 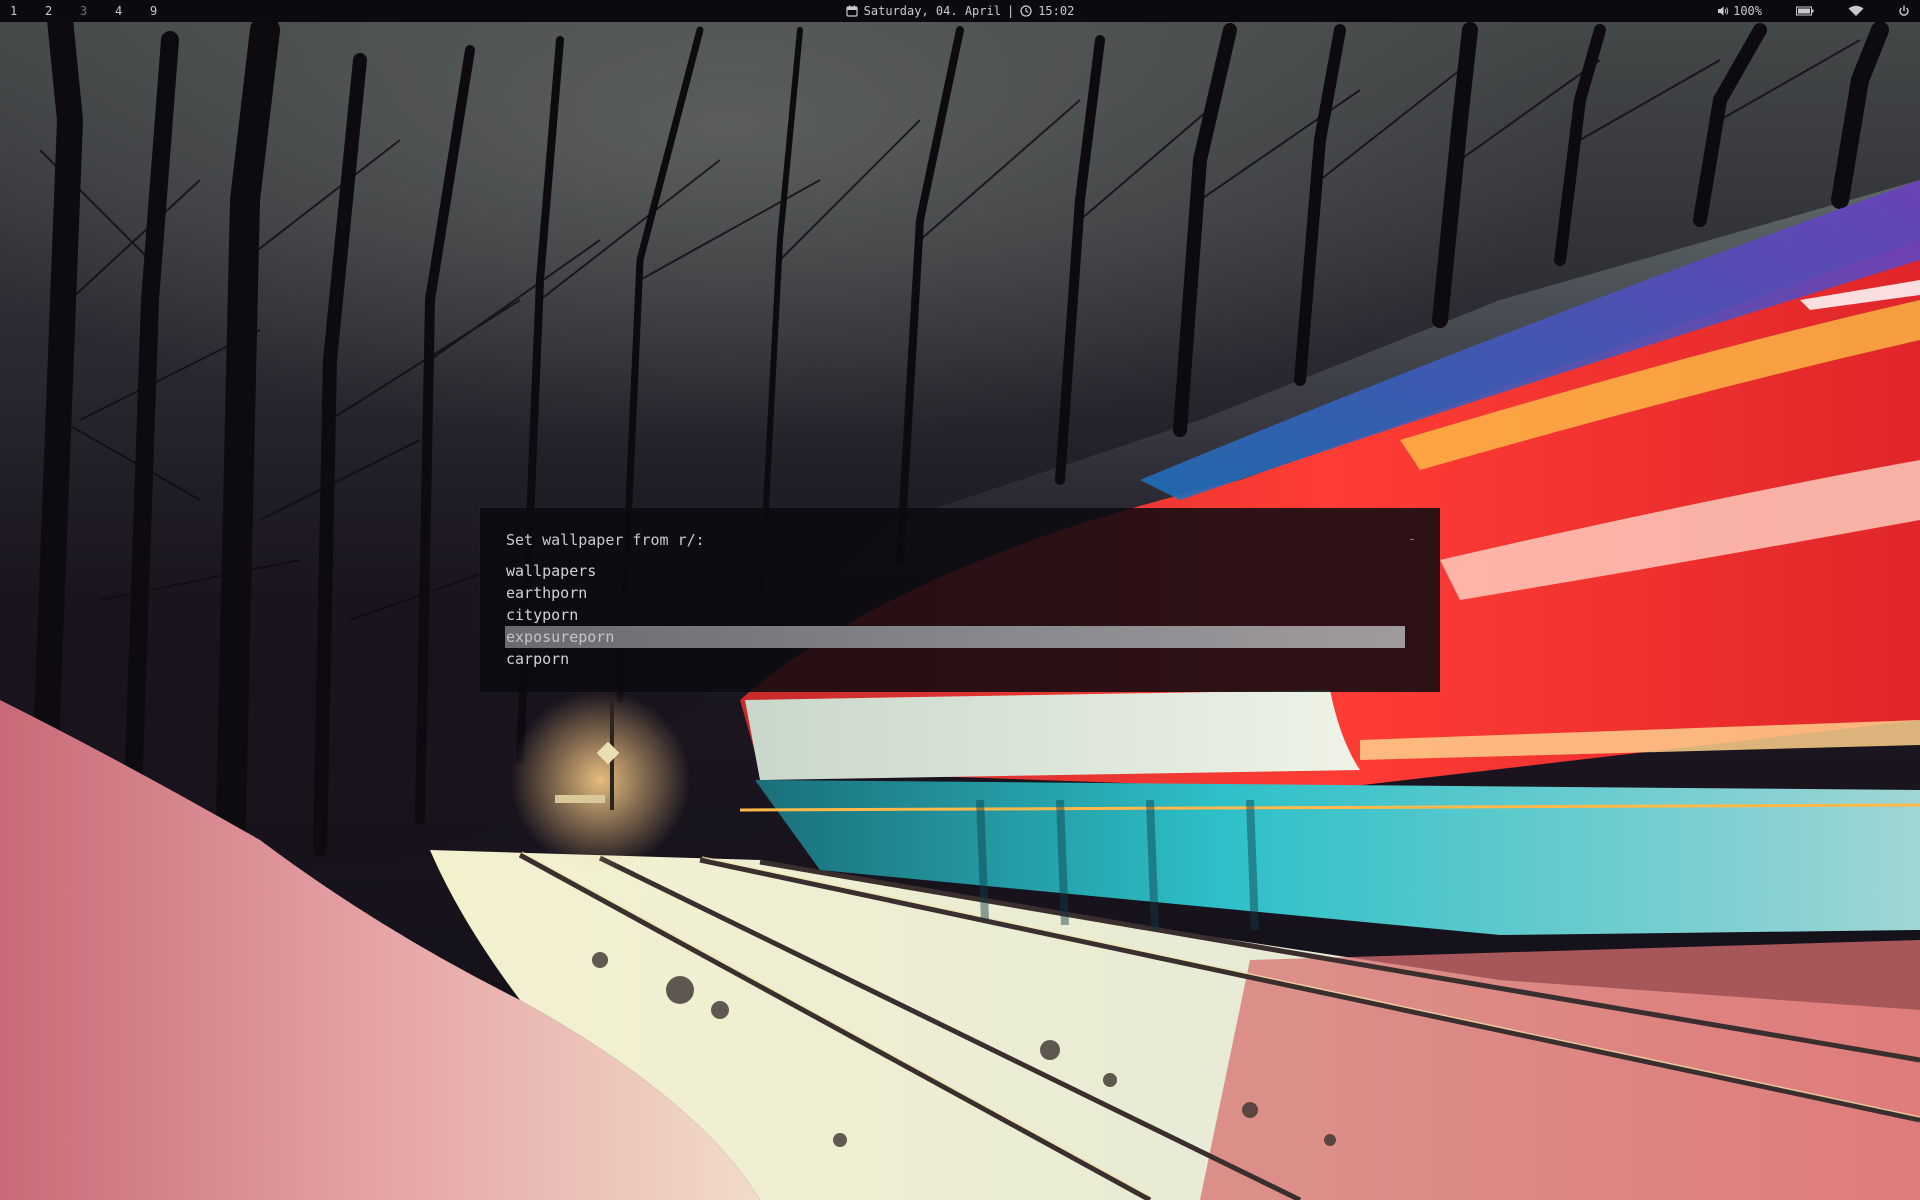 I want to click on date-text: Saturday, 04. April, so click(x=932, y=11).